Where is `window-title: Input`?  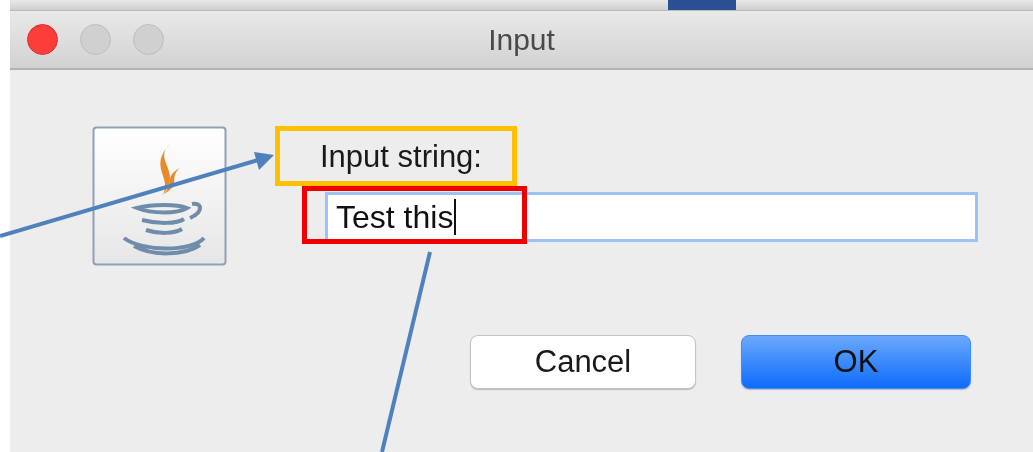 window-title: Input is located at coordinates (521, 39).